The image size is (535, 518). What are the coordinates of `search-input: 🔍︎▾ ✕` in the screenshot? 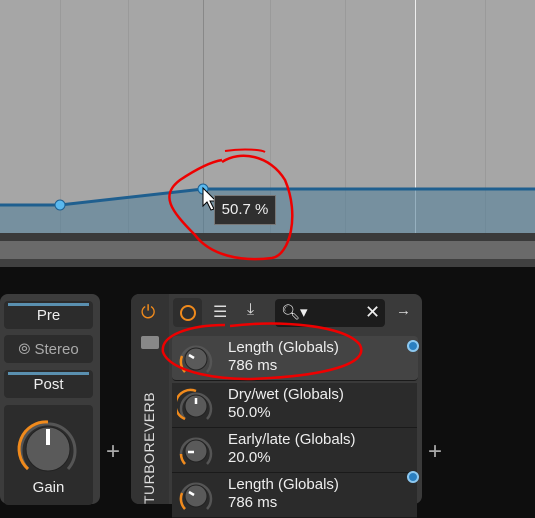 It's located at (330, 313).